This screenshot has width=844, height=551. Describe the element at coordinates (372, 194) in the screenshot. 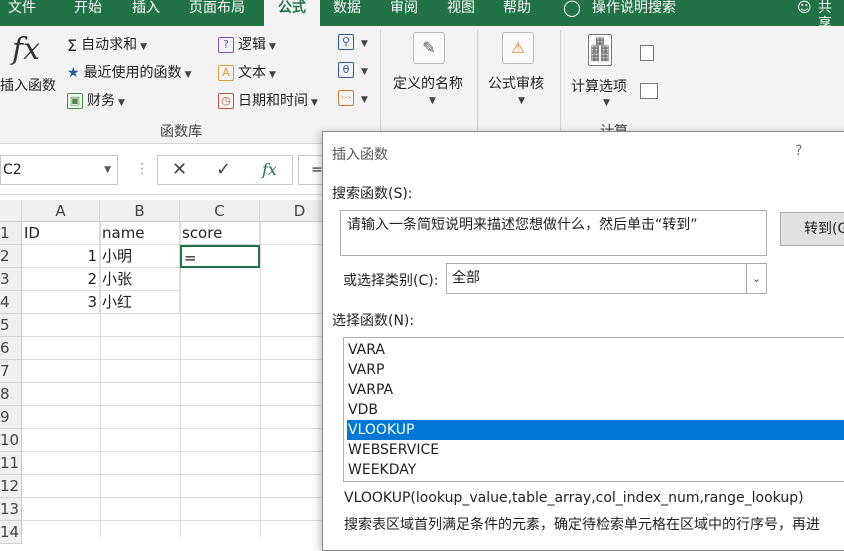

I see `search-function-label: 搜索函数(S):` at that location.